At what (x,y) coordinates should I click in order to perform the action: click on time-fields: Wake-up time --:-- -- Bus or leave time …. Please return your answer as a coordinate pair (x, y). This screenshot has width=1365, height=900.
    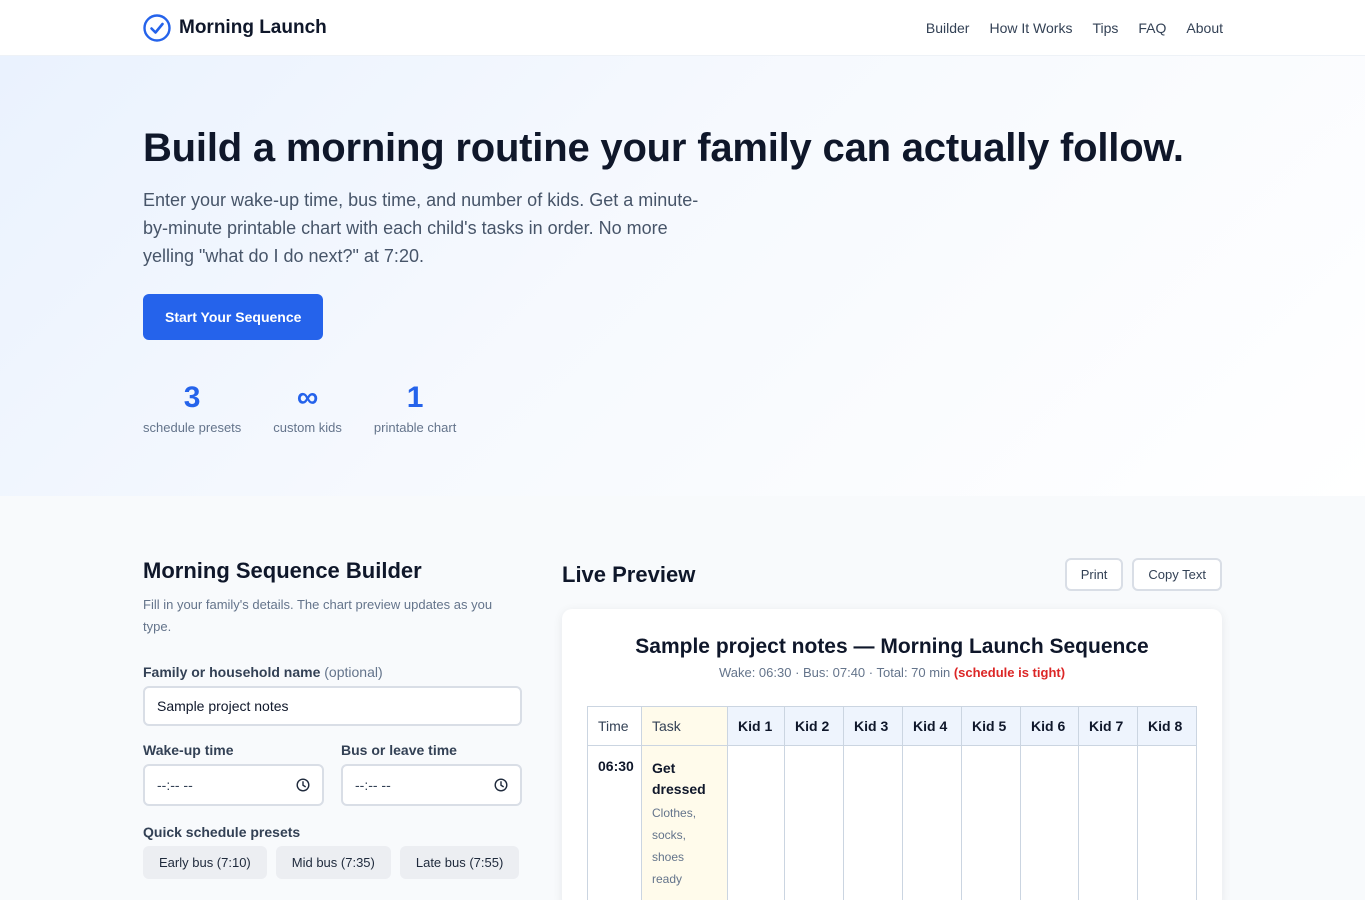
    Looking at the image, I should click on (332, 774).